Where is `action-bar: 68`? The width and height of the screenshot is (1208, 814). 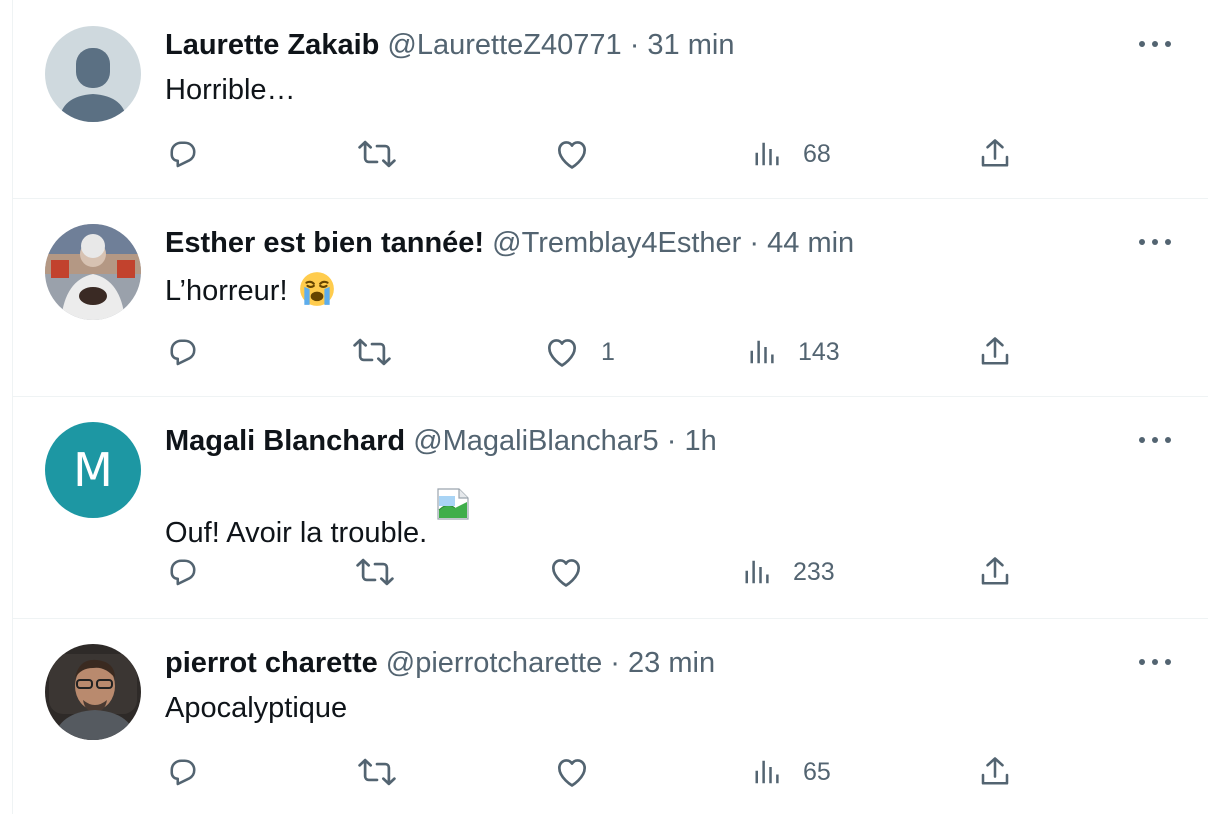 action-bar: 68 is located at coordinates (610, 154).